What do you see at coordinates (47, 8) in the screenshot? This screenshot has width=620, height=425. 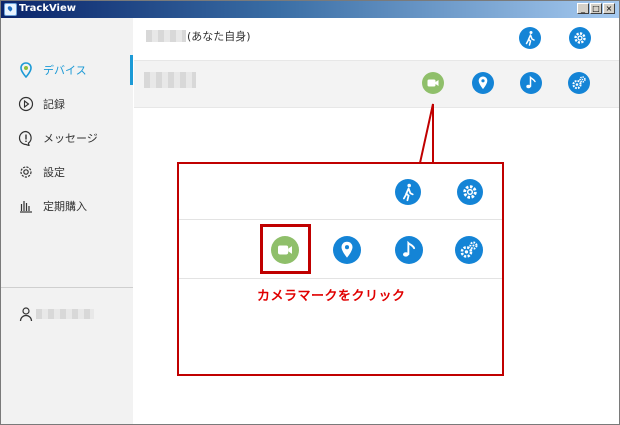 I see `window-title: TrackView` at bounding box center [47, 8].